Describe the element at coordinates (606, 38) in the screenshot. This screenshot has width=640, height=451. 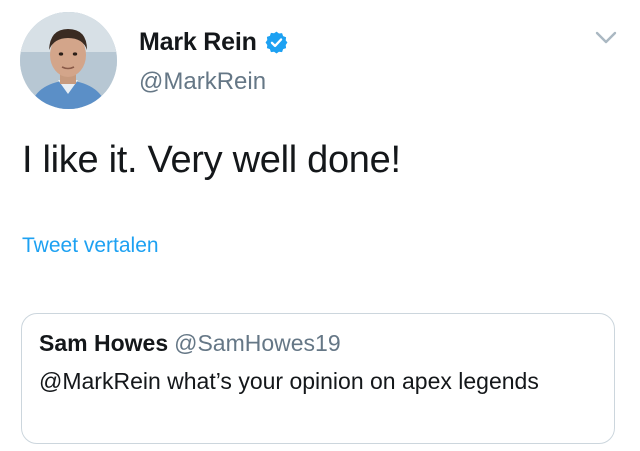
I see `chevron-down-icon` at that location.